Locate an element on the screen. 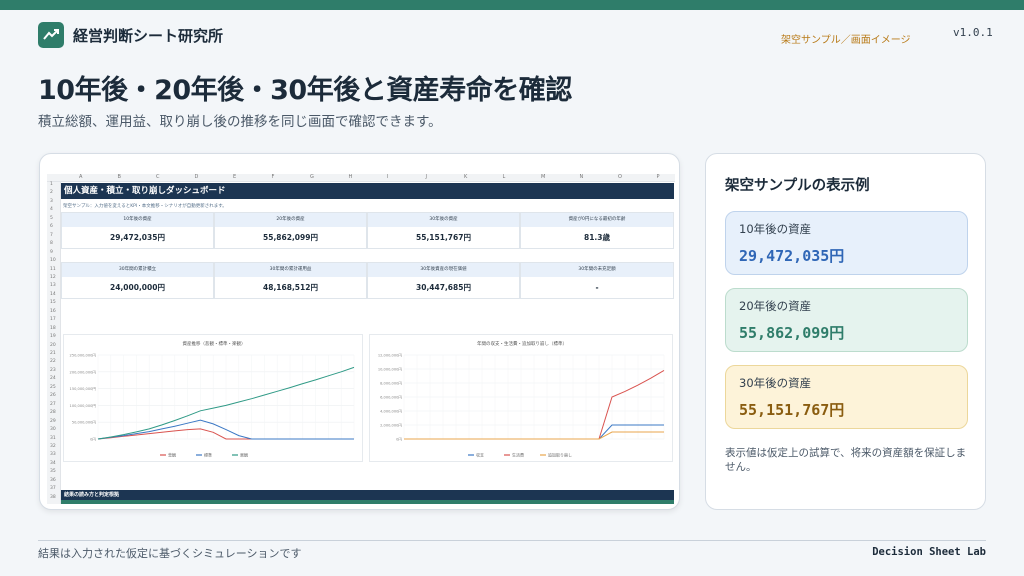 This screenshot has width=1024, height=576. column-letter: L is located at coordinates (504, 177).